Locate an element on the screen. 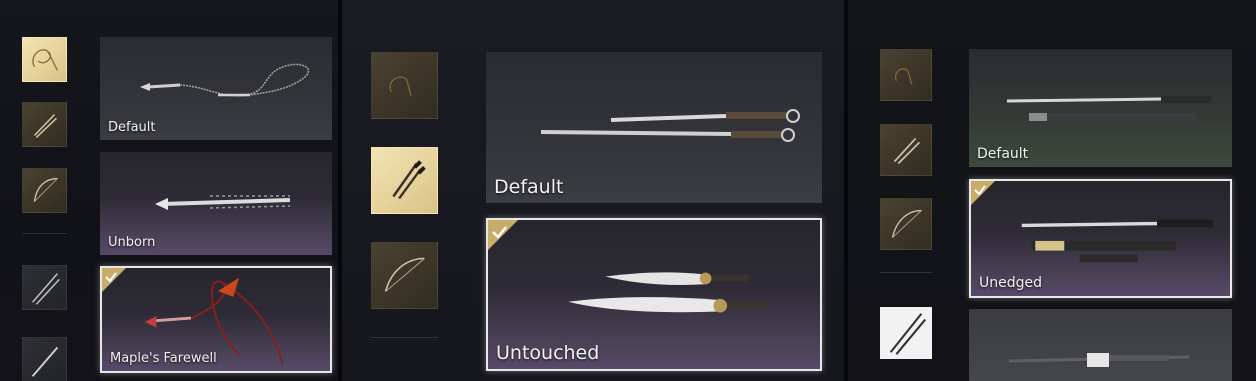  skin-card is located at coordinates (1100, 345).